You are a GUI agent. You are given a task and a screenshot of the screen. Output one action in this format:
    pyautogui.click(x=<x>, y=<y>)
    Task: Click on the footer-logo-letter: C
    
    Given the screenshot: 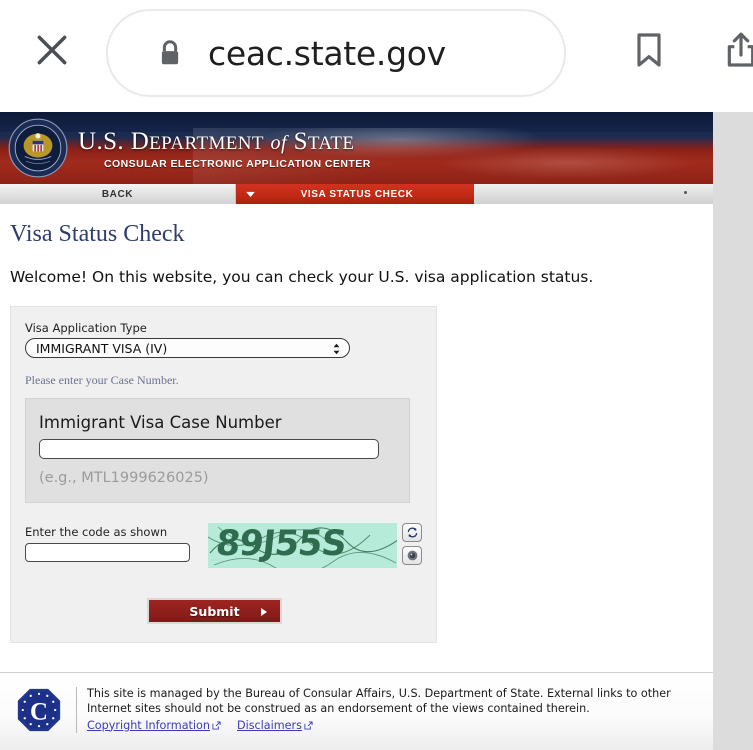 What is the action you would take?
    pyautogui.click(x=39, y=712)
    